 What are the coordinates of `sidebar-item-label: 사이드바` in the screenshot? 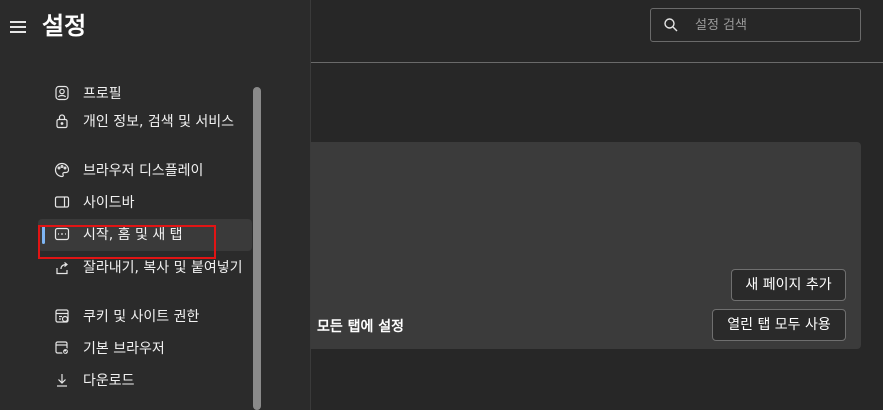 It's located at (109, 203).